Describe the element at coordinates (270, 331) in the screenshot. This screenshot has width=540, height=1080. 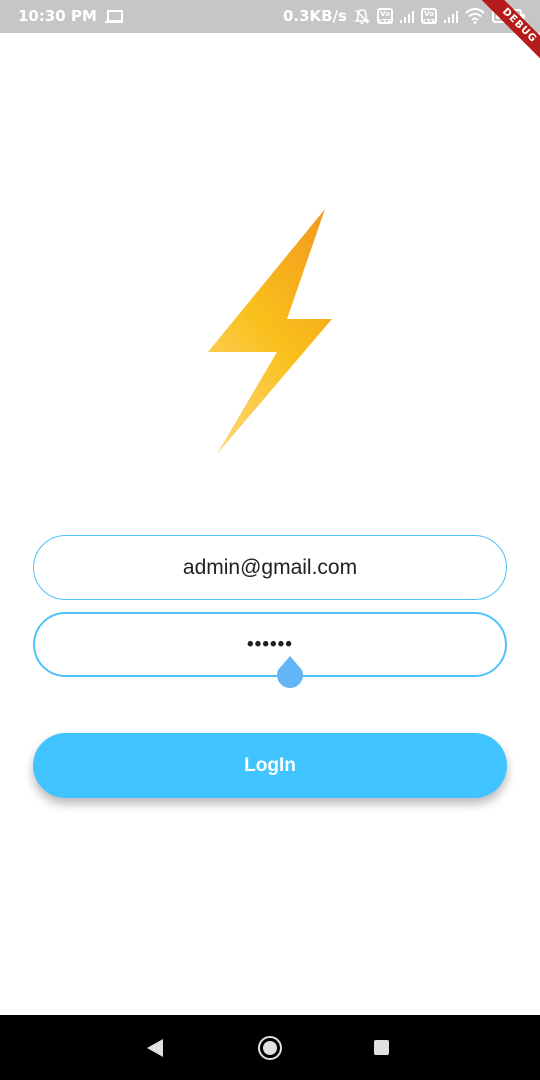
I see `lightning-bolt-icon` at that location.